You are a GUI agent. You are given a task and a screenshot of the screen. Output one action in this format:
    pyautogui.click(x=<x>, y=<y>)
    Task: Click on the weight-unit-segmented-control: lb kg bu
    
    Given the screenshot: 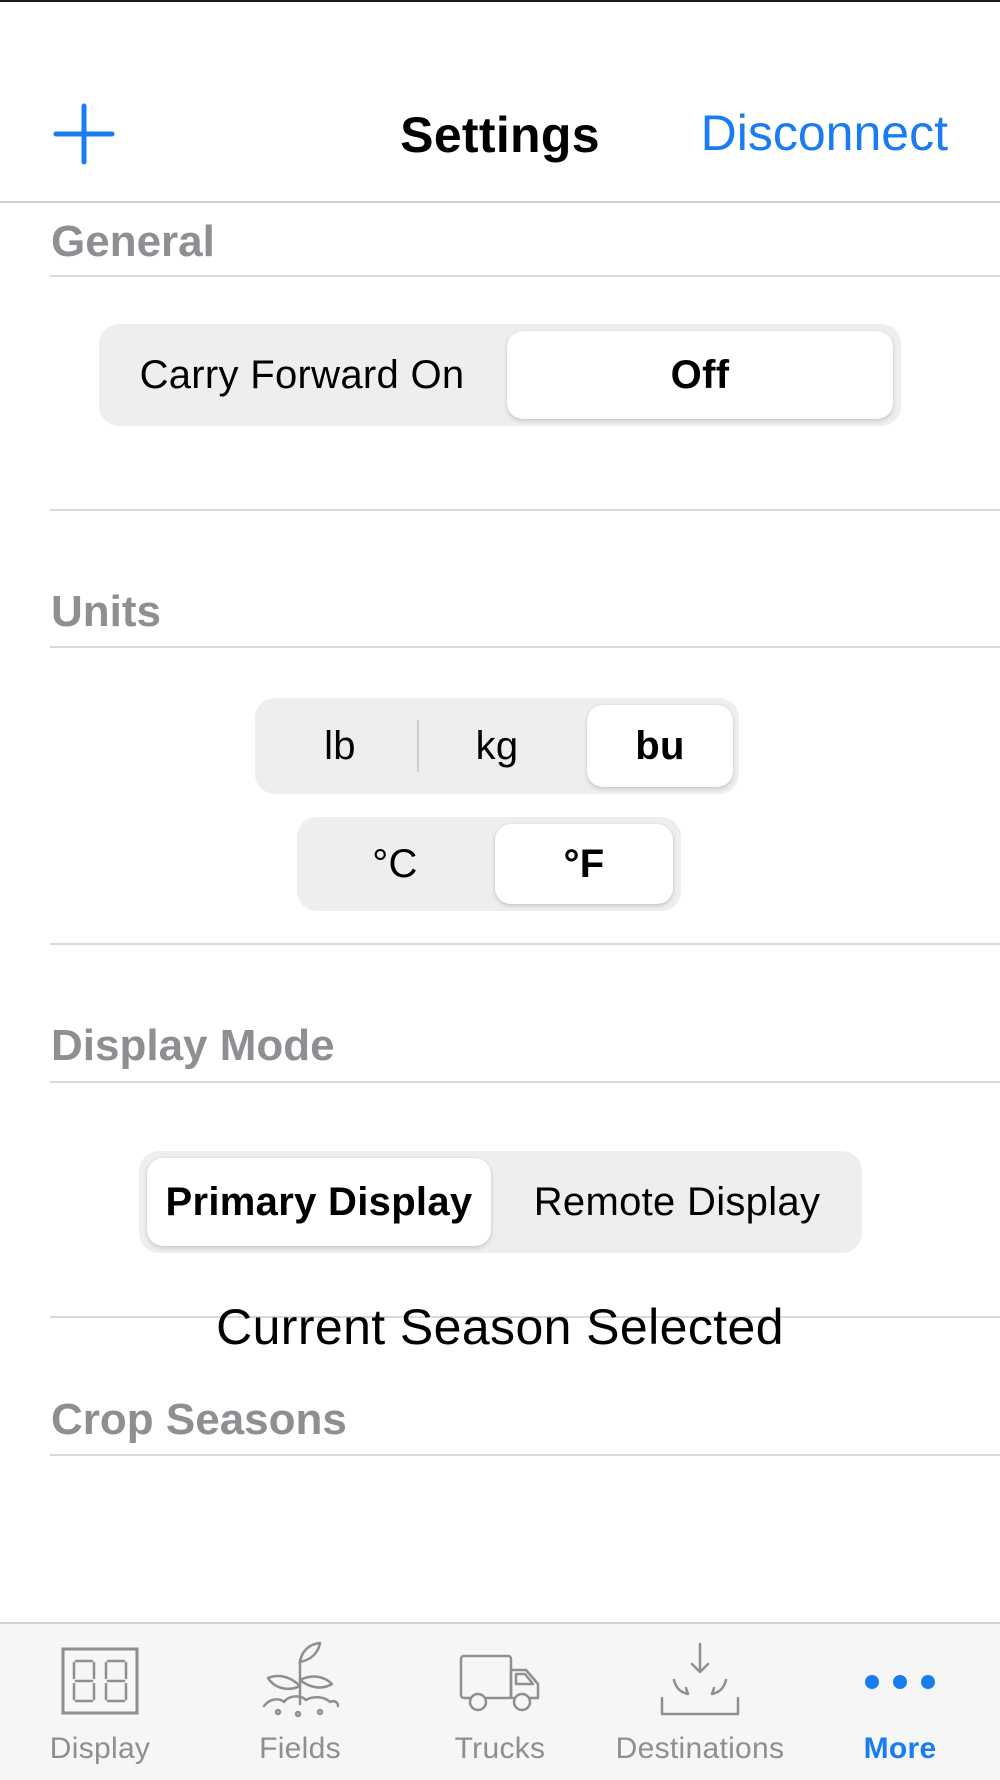 What is the action you would take?
    pyautogui.click(x=497, y=746)
    